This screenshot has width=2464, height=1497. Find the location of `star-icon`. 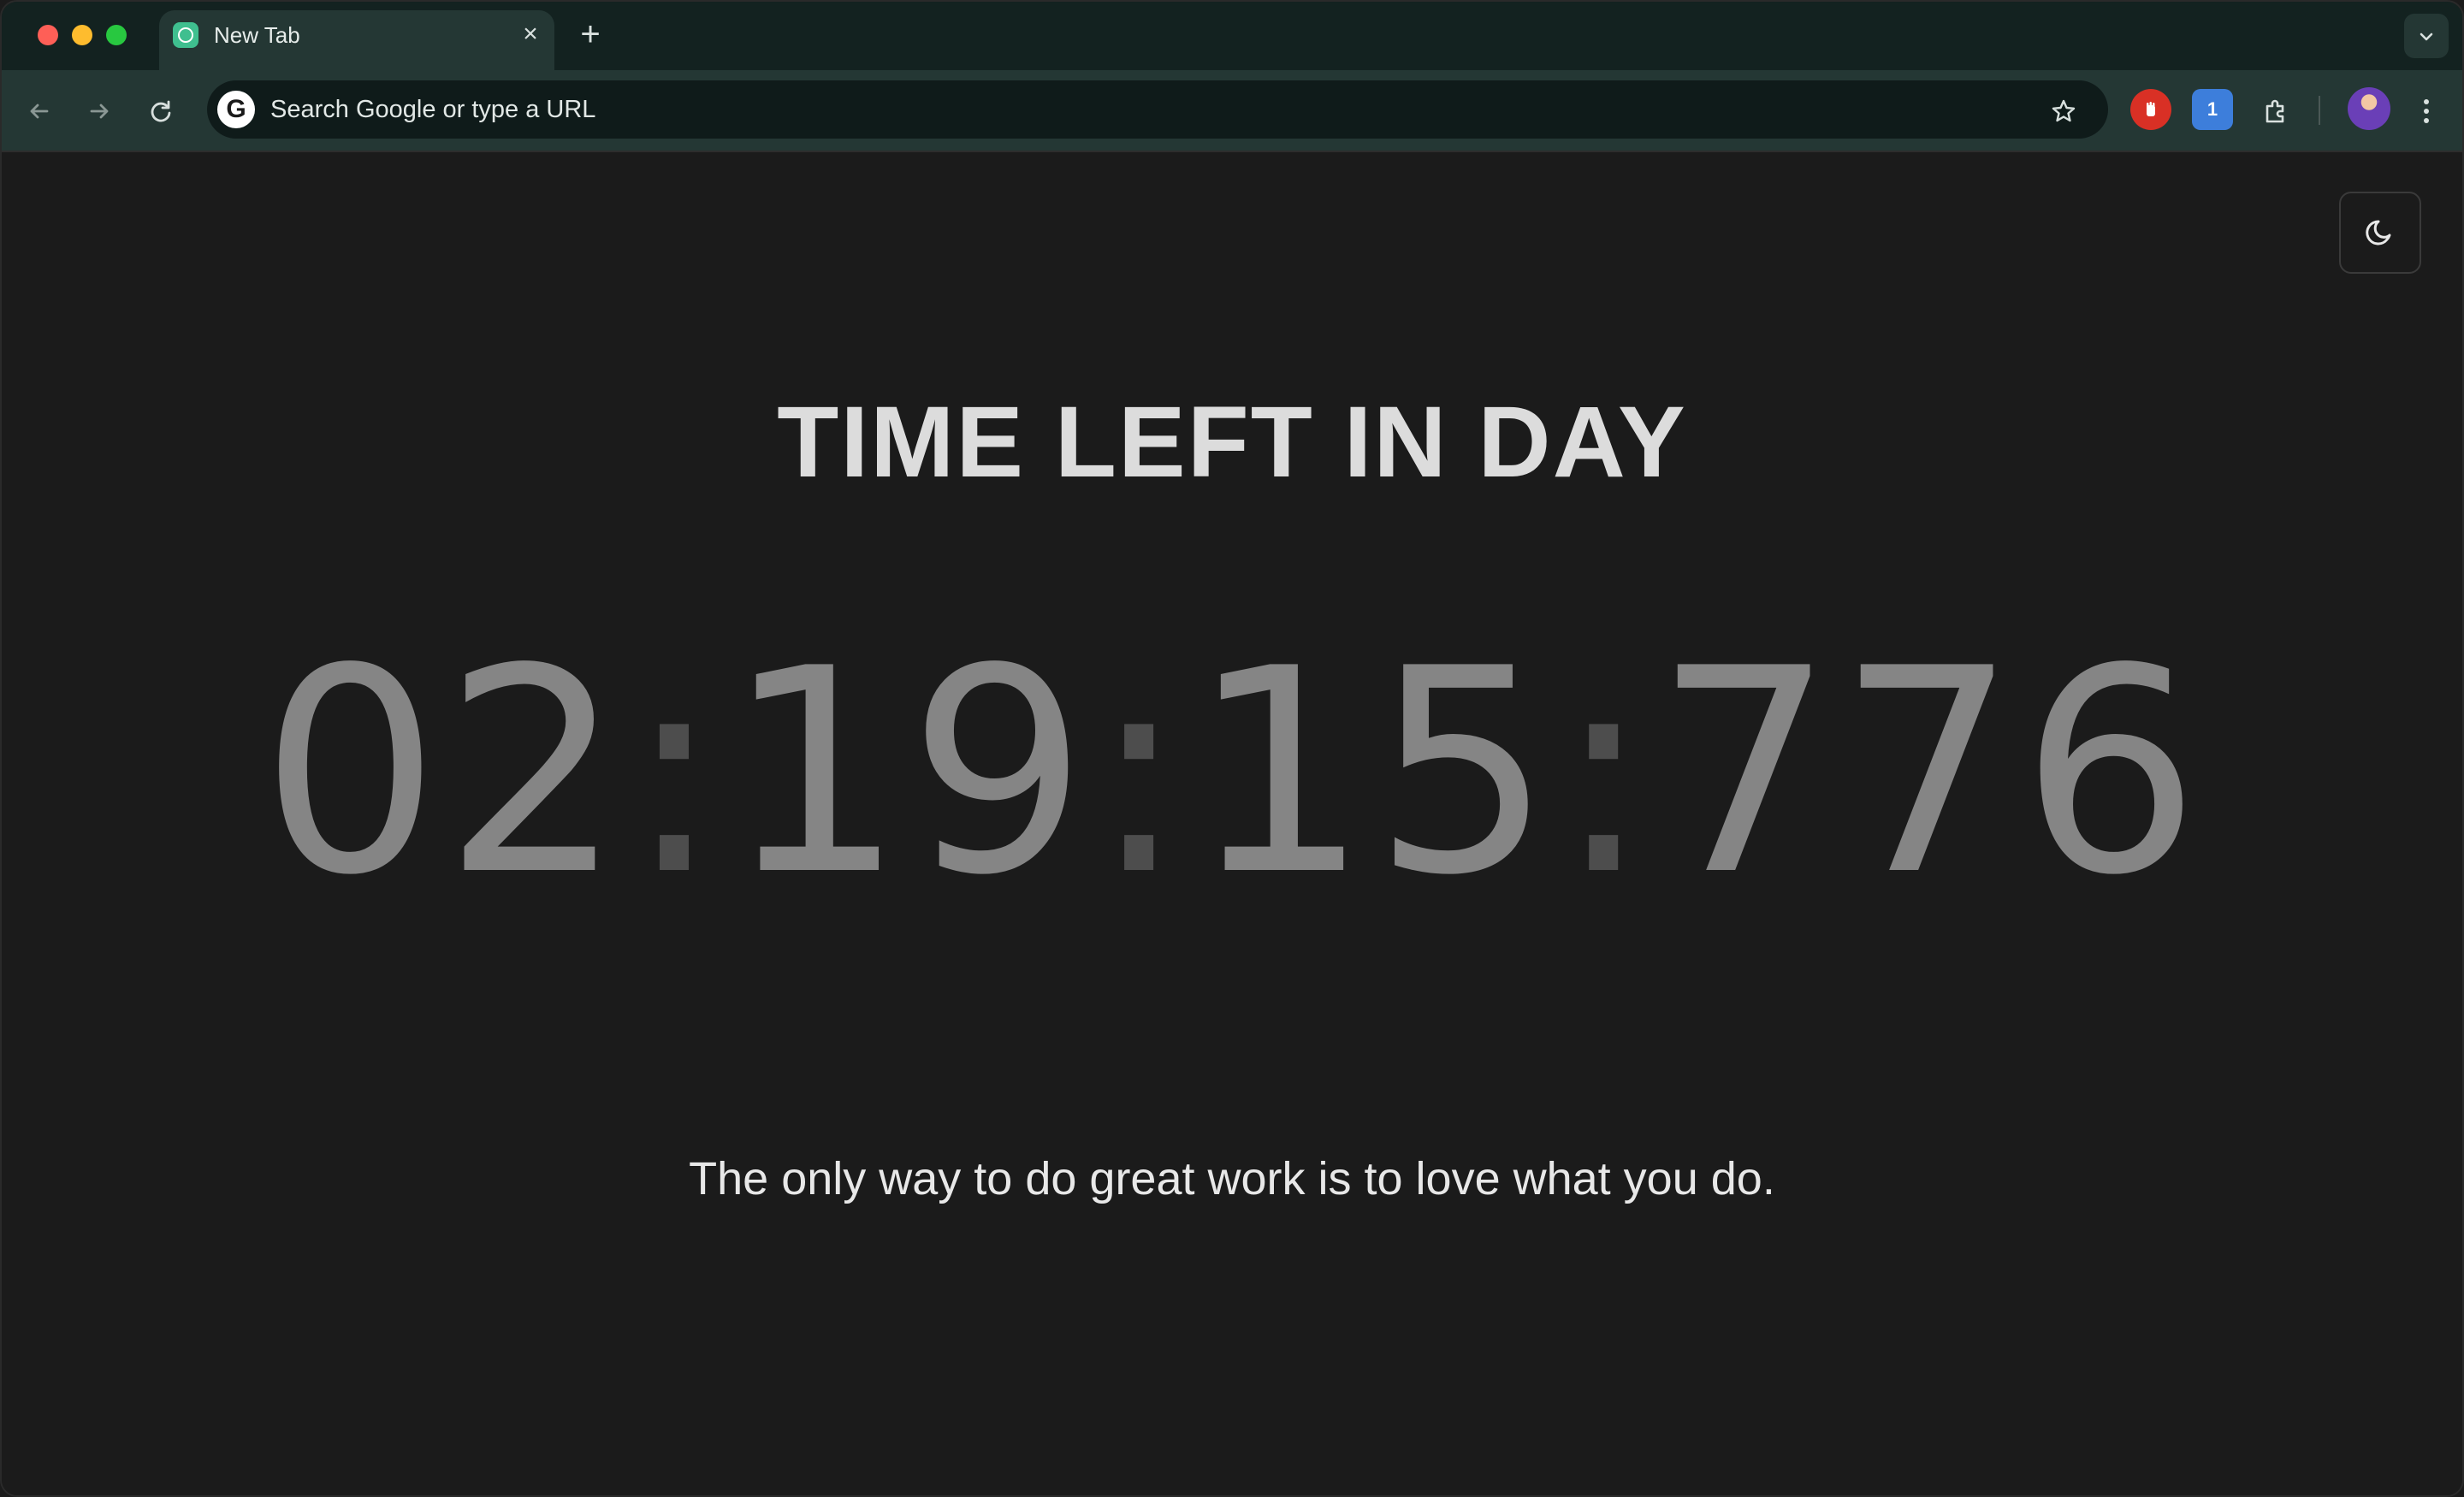

star-icon is located at coordinates (2064, 110).